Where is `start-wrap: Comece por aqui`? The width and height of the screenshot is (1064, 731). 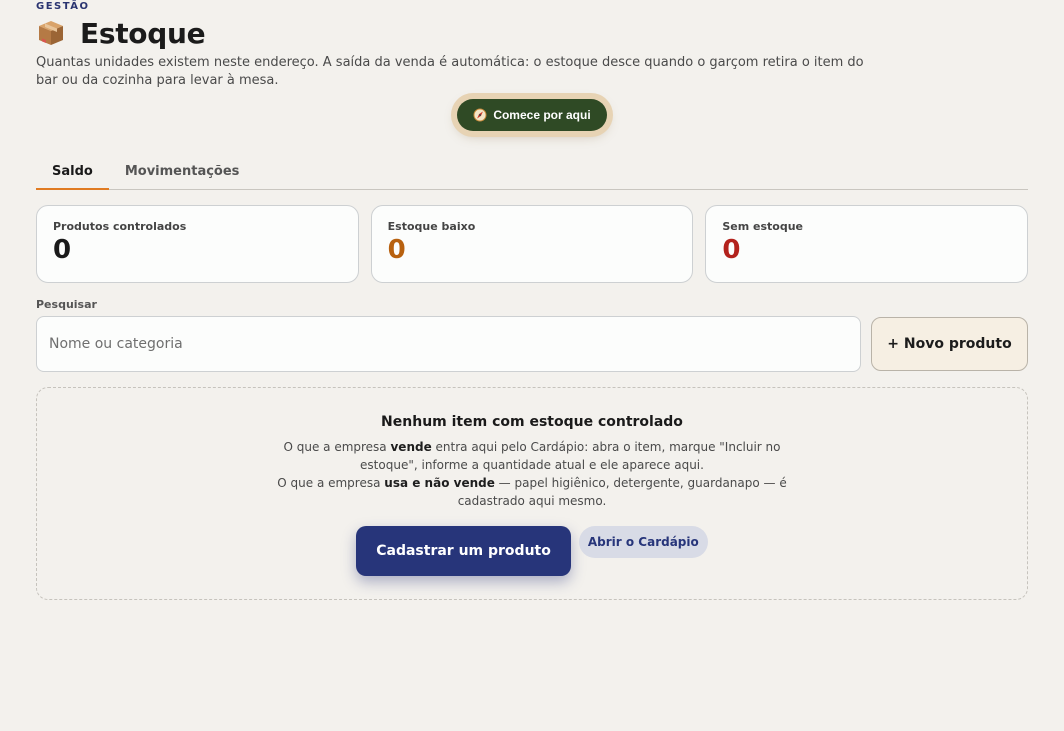
start-wrap: Comece por aqui is located at coordinates (532, 115).